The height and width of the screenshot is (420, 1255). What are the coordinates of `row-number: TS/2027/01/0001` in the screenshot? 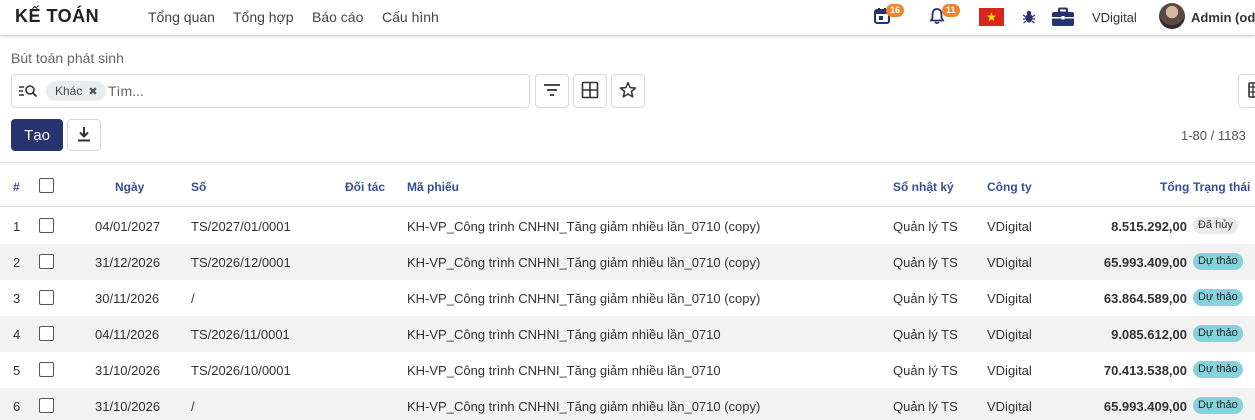 It's located at (241, 226).